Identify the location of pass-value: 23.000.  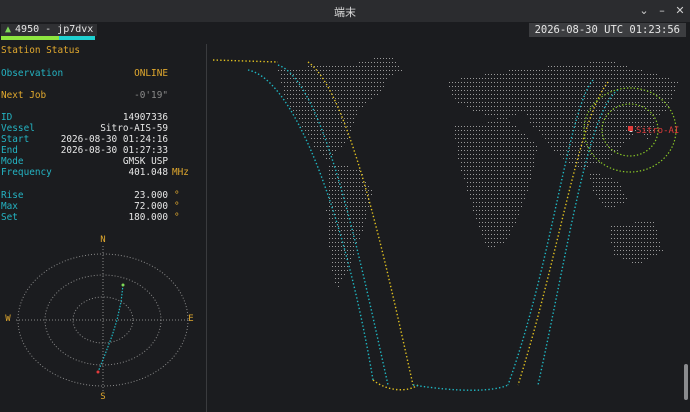
(151, 195).